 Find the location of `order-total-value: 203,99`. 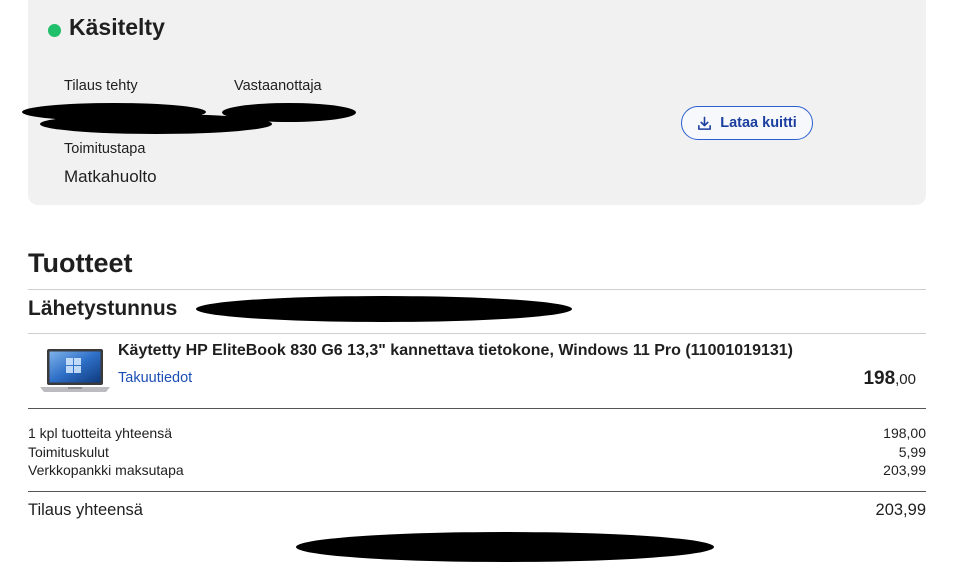

order-total-value: 203,99 is located at coordinates (900, 510).